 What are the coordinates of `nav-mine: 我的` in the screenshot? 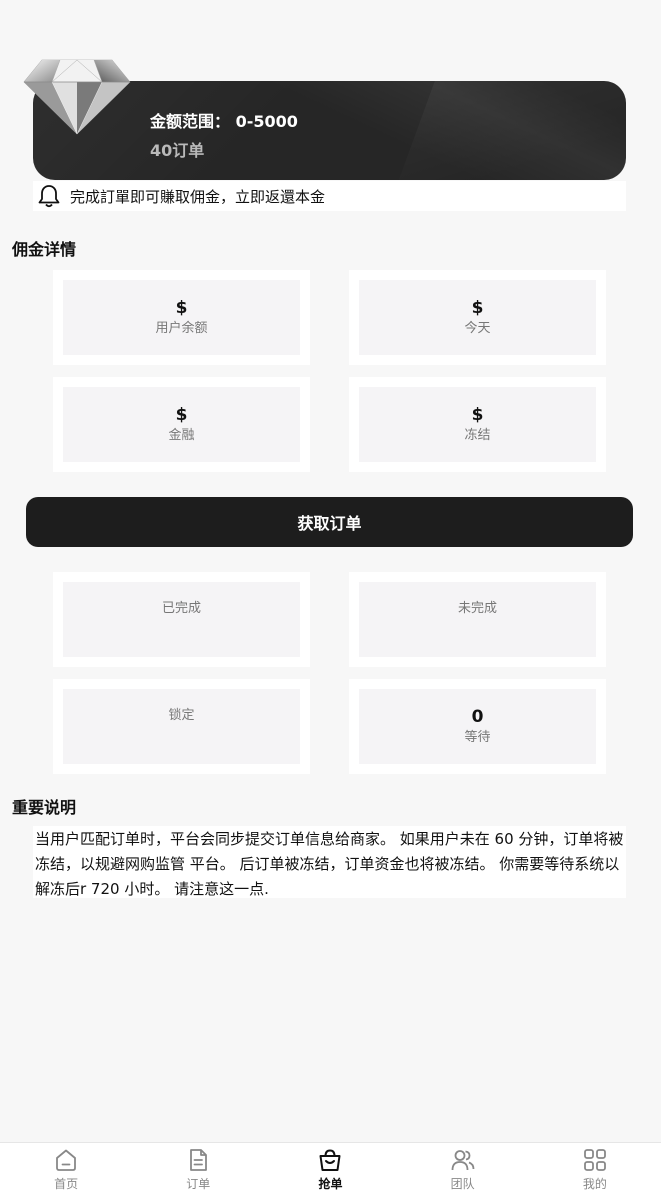 It's located at (595, 1170).